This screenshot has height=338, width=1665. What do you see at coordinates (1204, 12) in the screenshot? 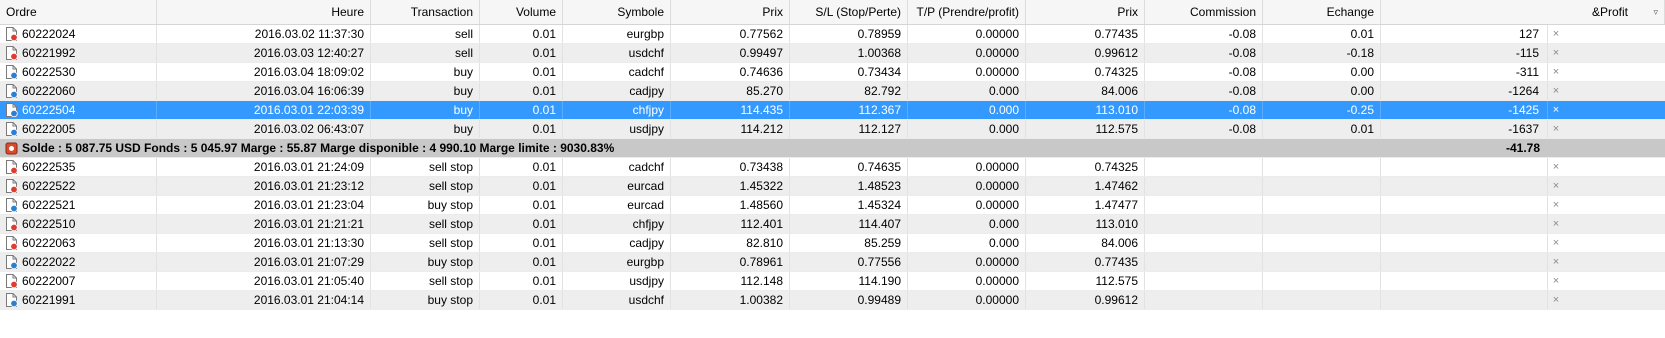
I see `column-header: Commission` at bounding box center [1204, 12].